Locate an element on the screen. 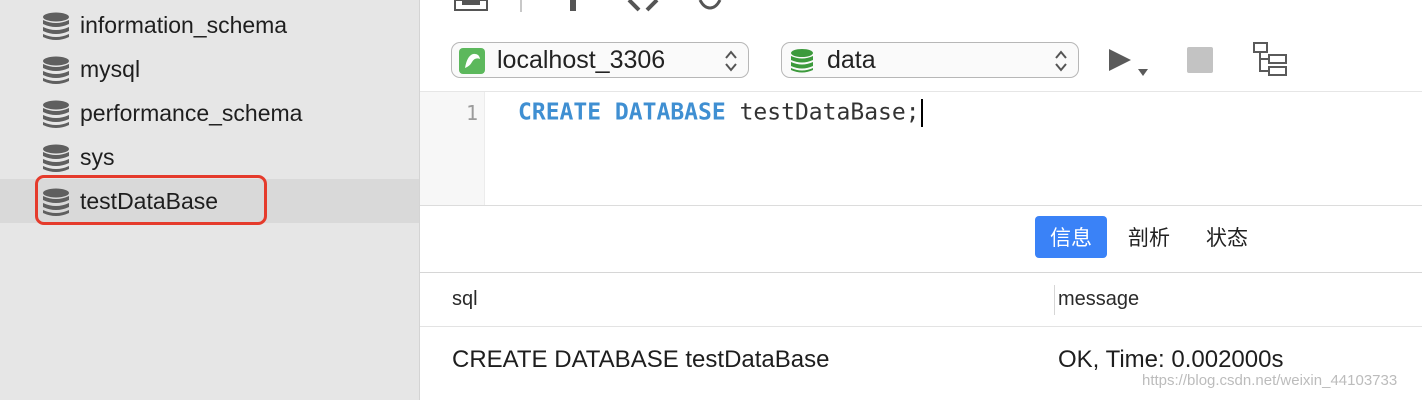  sql-keyword: CREATE DATABASE is located at coordinates (622, 112).